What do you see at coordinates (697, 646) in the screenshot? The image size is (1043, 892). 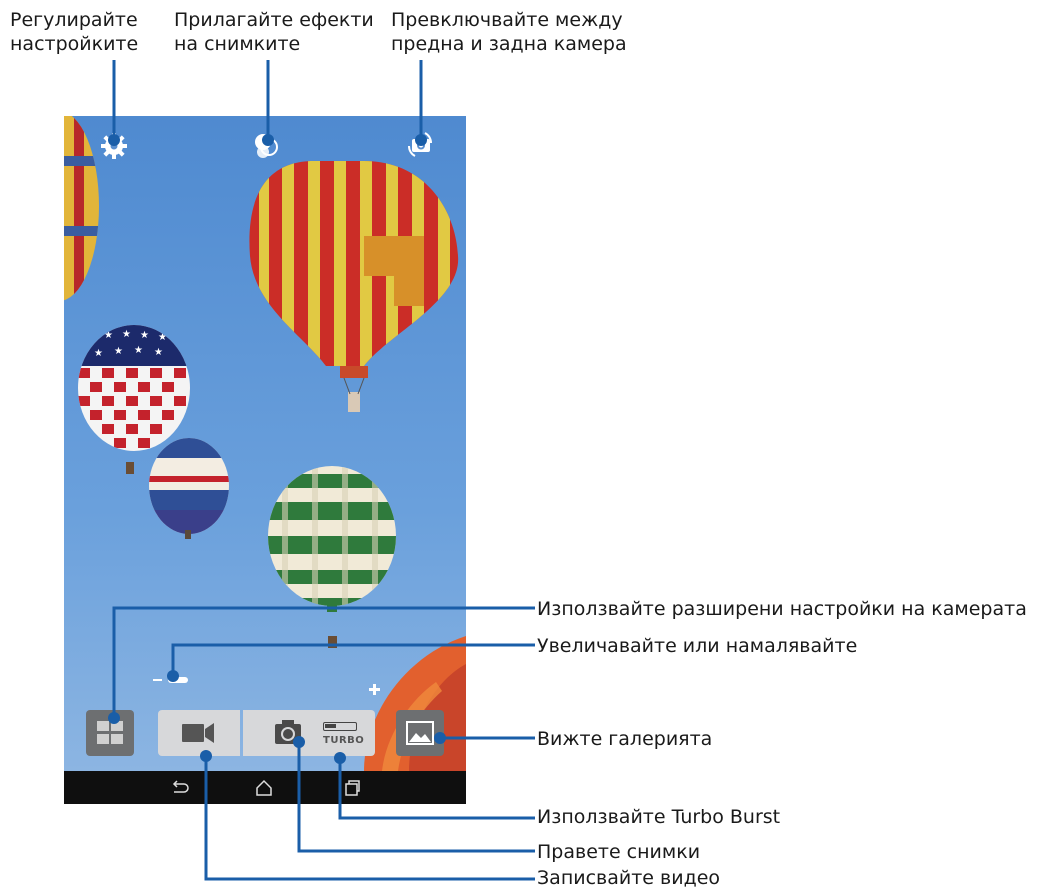 I see `callout-zoom: Увеличавайте или намалявайте` at bounding box center [697, 646].